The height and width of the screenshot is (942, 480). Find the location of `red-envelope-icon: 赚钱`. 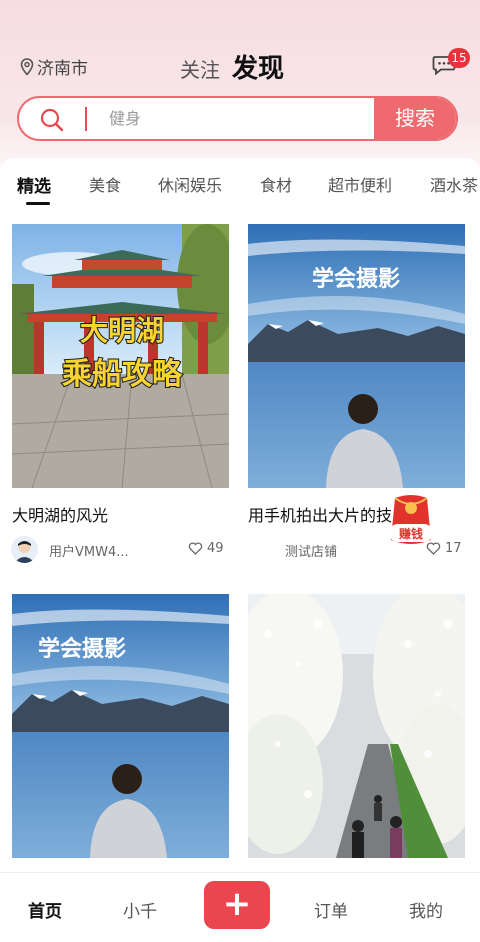

red-envelope-icon: 赚钱 is located at coordinates (411, 519).